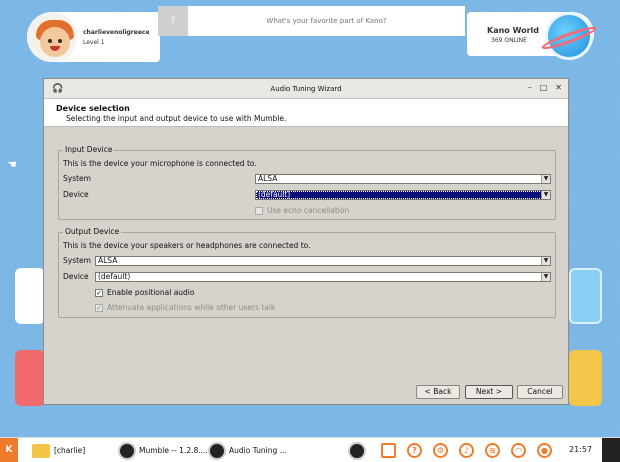  I want to click on question-box: ?, so click(311, 21).